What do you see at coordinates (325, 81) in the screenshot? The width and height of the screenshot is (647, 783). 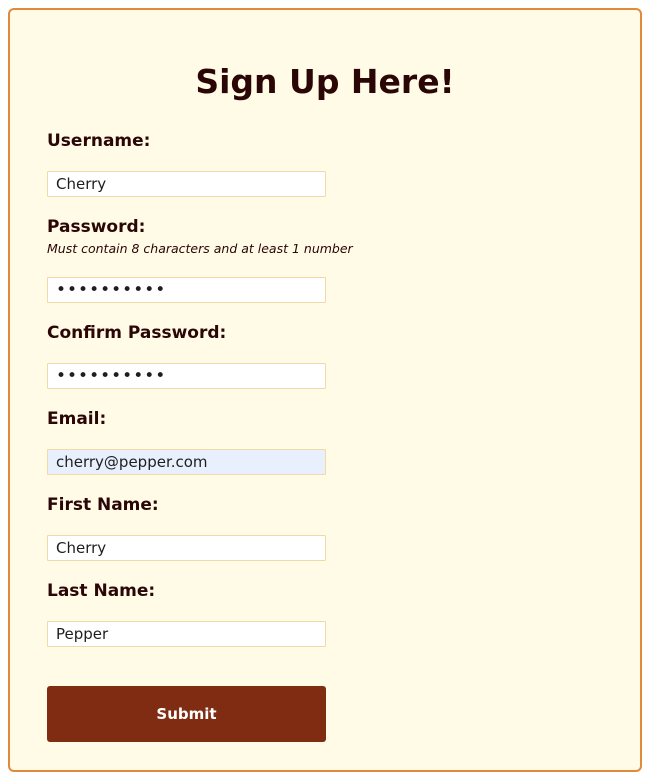 I see `page-title: Sign Up Here!` at bounding box center [325, 81].